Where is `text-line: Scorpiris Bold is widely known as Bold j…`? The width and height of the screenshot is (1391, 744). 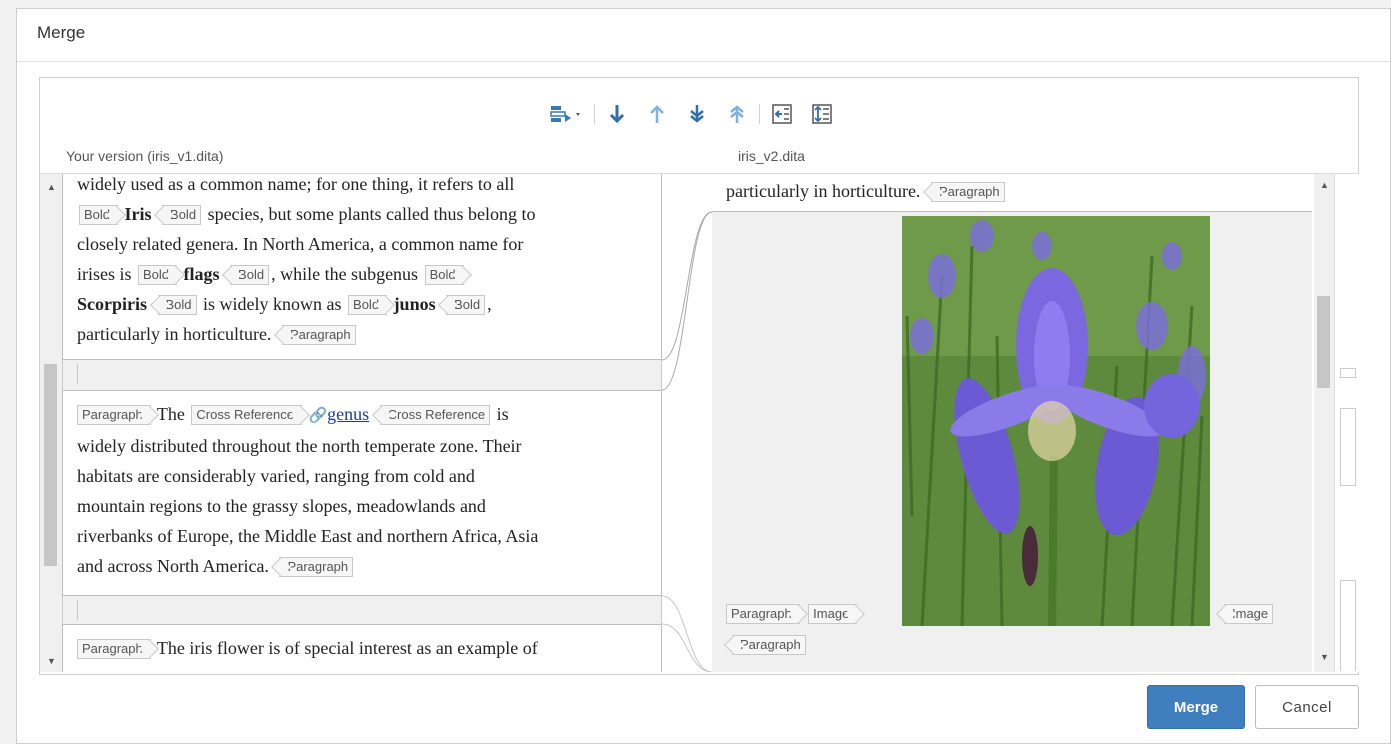 text-line: Scorpiris Bold is widely known as Bold j… is located at coordinates (369, 304).